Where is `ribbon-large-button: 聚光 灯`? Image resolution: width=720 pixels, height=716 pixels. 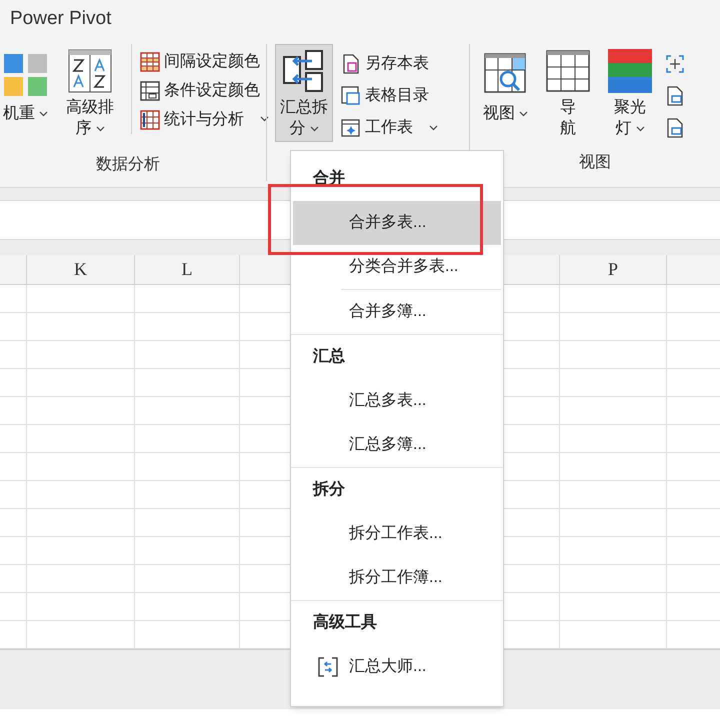 ribbon-large-button: 聚光 灯 is located at coordinates (630, 93).